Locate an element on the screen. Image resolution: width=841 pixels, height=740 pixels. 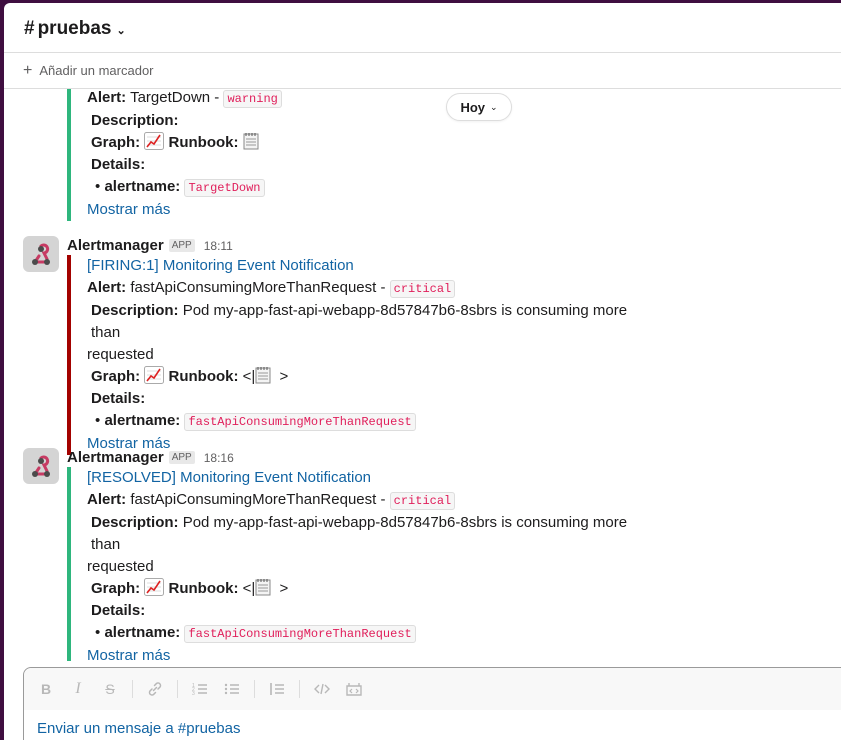
bulleted-list-icon is located at coordinates (232, 689).